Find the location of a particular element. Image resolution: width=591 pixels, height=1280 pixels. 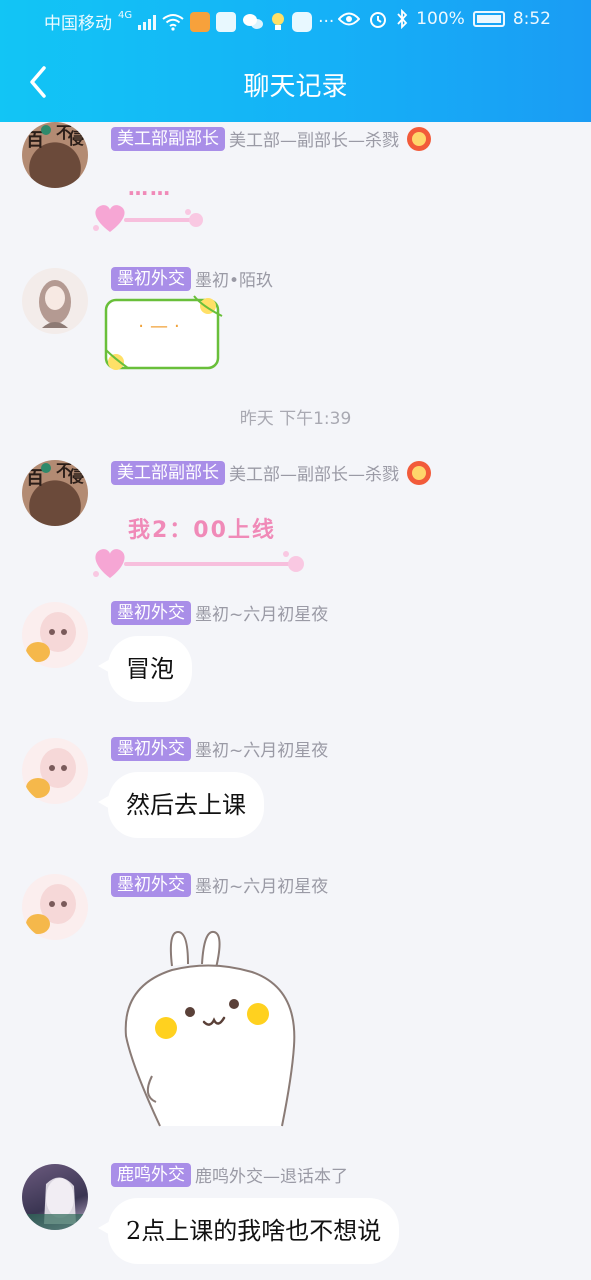

timestamp: 昨天 下午1:39 is located at coordinates (295, 419).